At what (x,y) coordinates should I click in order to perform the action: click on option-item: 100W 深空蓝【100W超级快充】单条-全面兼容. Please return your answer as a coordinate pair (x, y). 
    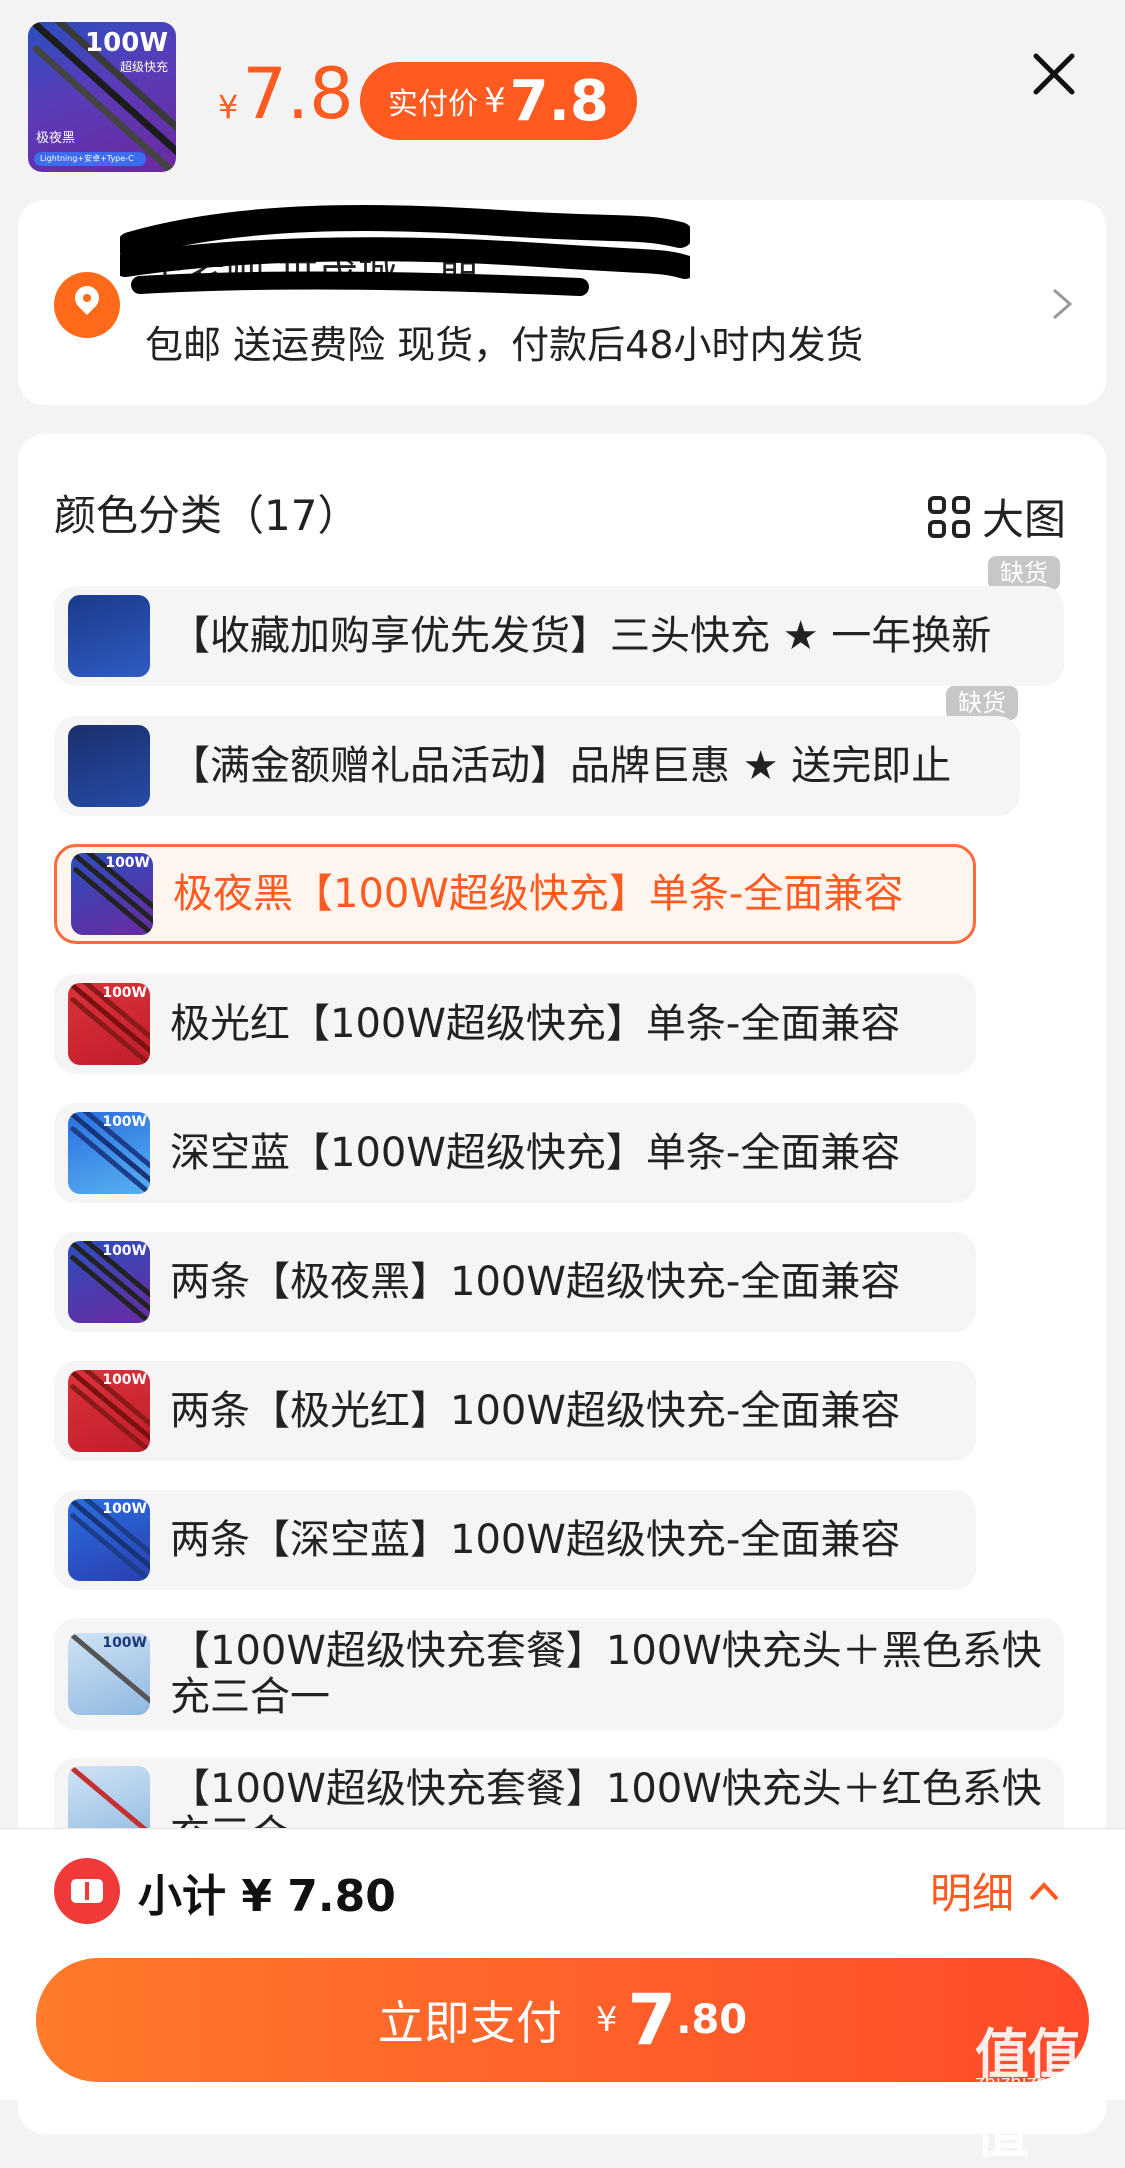
    Looking at the image, I should click on (515, 1153).